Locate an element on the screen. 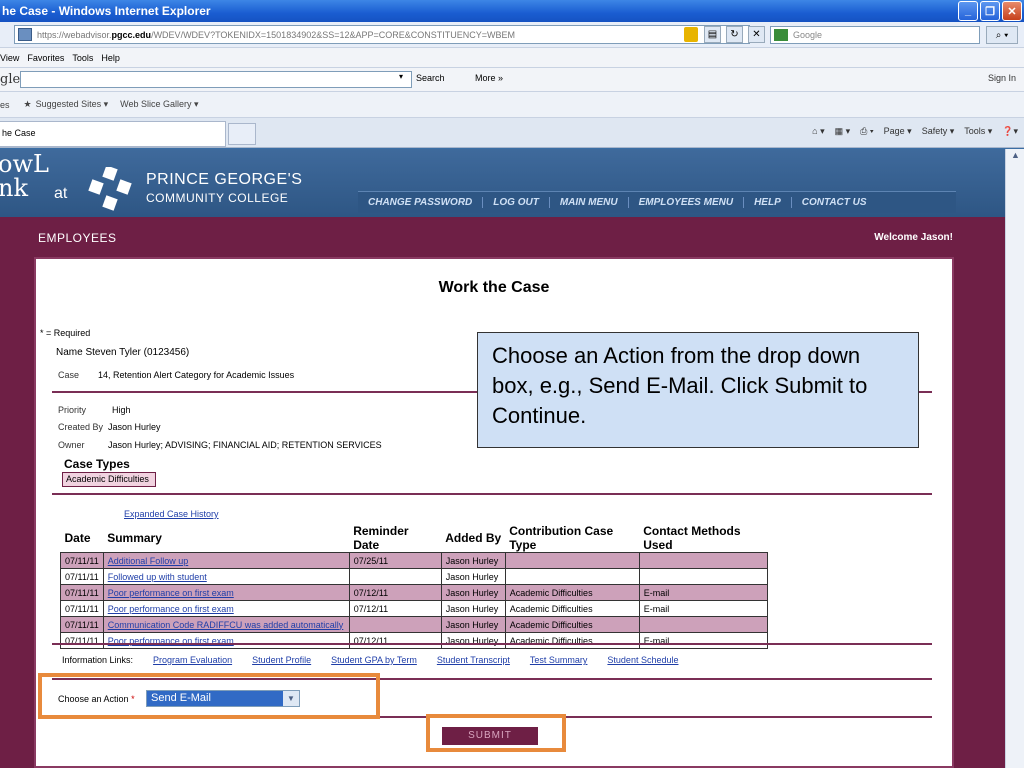  nav-employees-menu: EMPLOYEES MENU is located at coordinates (687, 202).